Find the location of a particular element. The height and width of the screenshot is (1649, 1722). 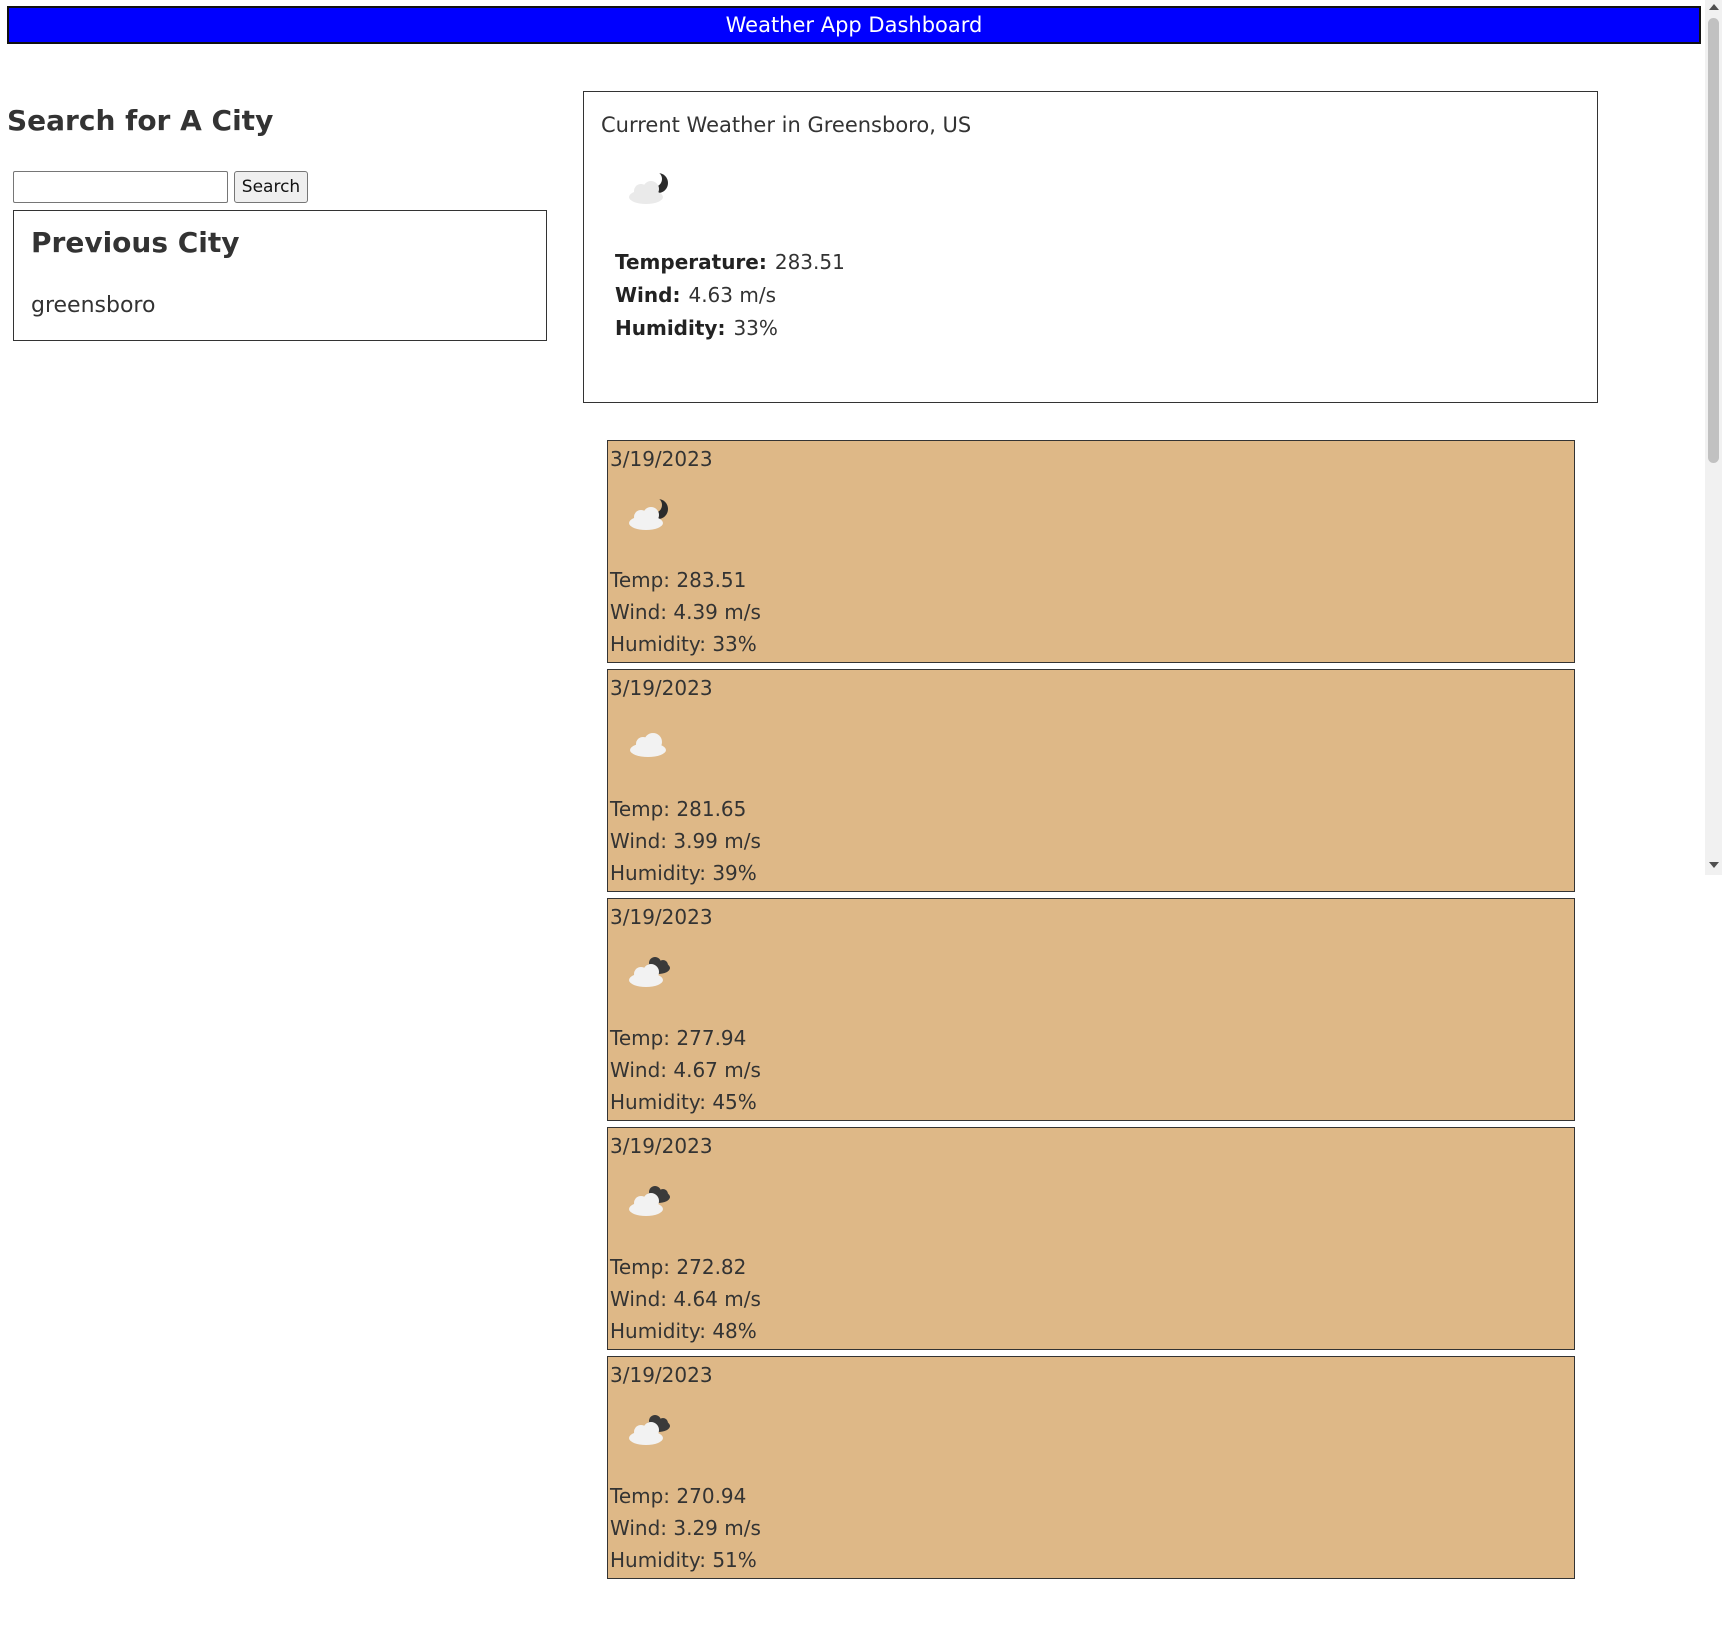

forecast-temp: Temp: 270.94 is located at coordinates (678, 1496).